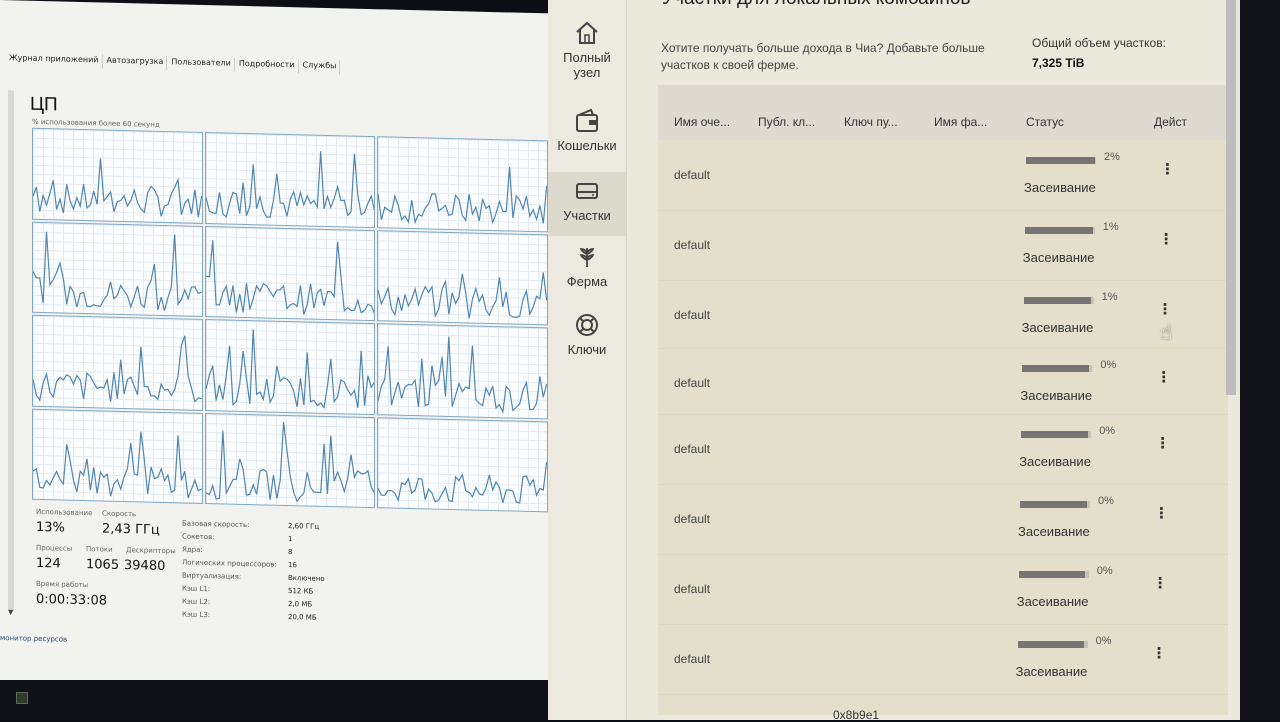 This screenshot has width=1280, height=722. I want to click on taskbar-app-icon, so click(22, 698).